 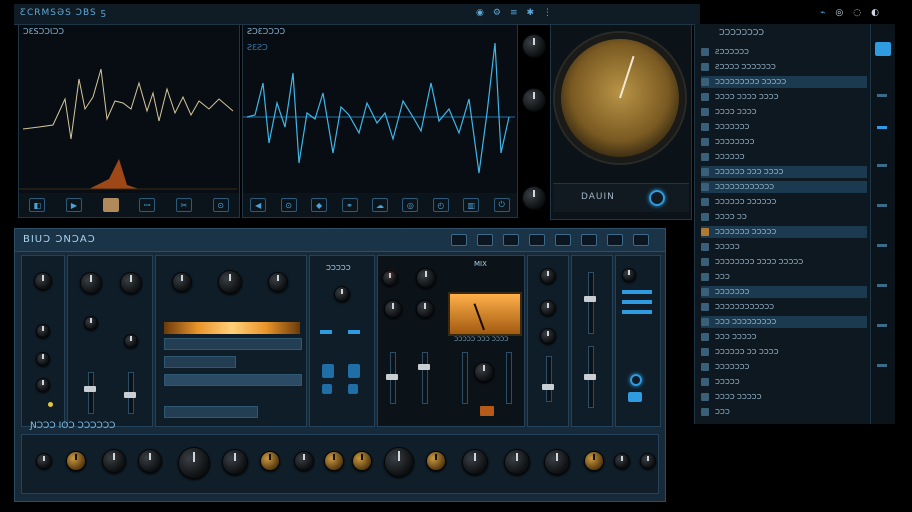 What do you see at coordinates (784, 262) in the screenshot?
I see `browser-item: ƆƆƆƆƆƆƆƆ ƆƆƆƆ ƆƆƆƆƆ` at bounding box center [784, 262].